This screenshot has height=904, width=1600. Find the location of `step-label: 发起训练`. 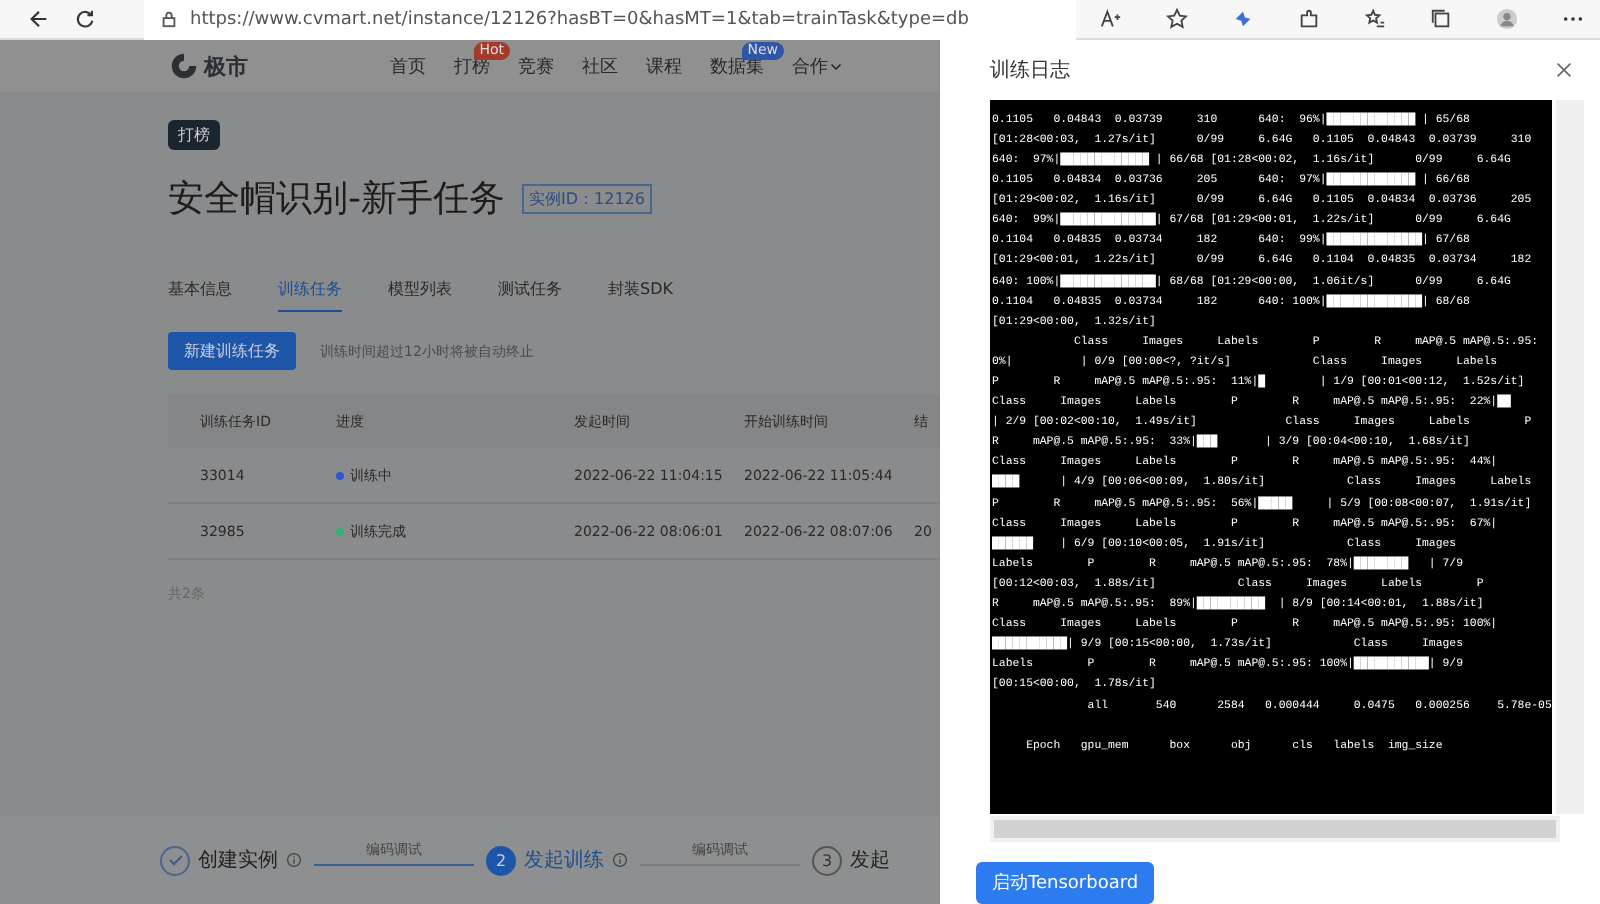

step-label: 发起训练 is located at coordinates (564, 860).